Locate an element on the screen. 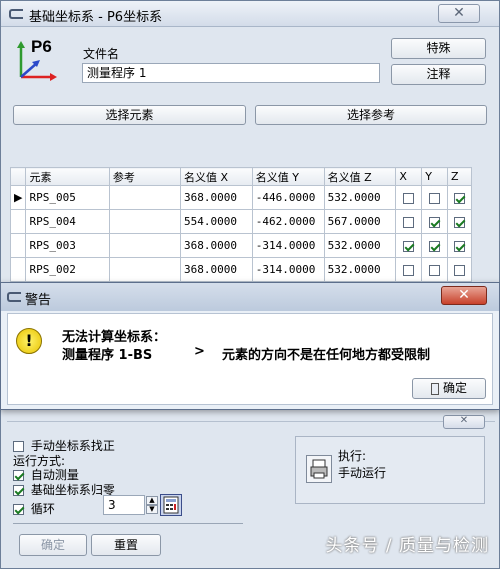  dialog-message-line1: 无法计算坐标系： is located at coordinates (114, 337).